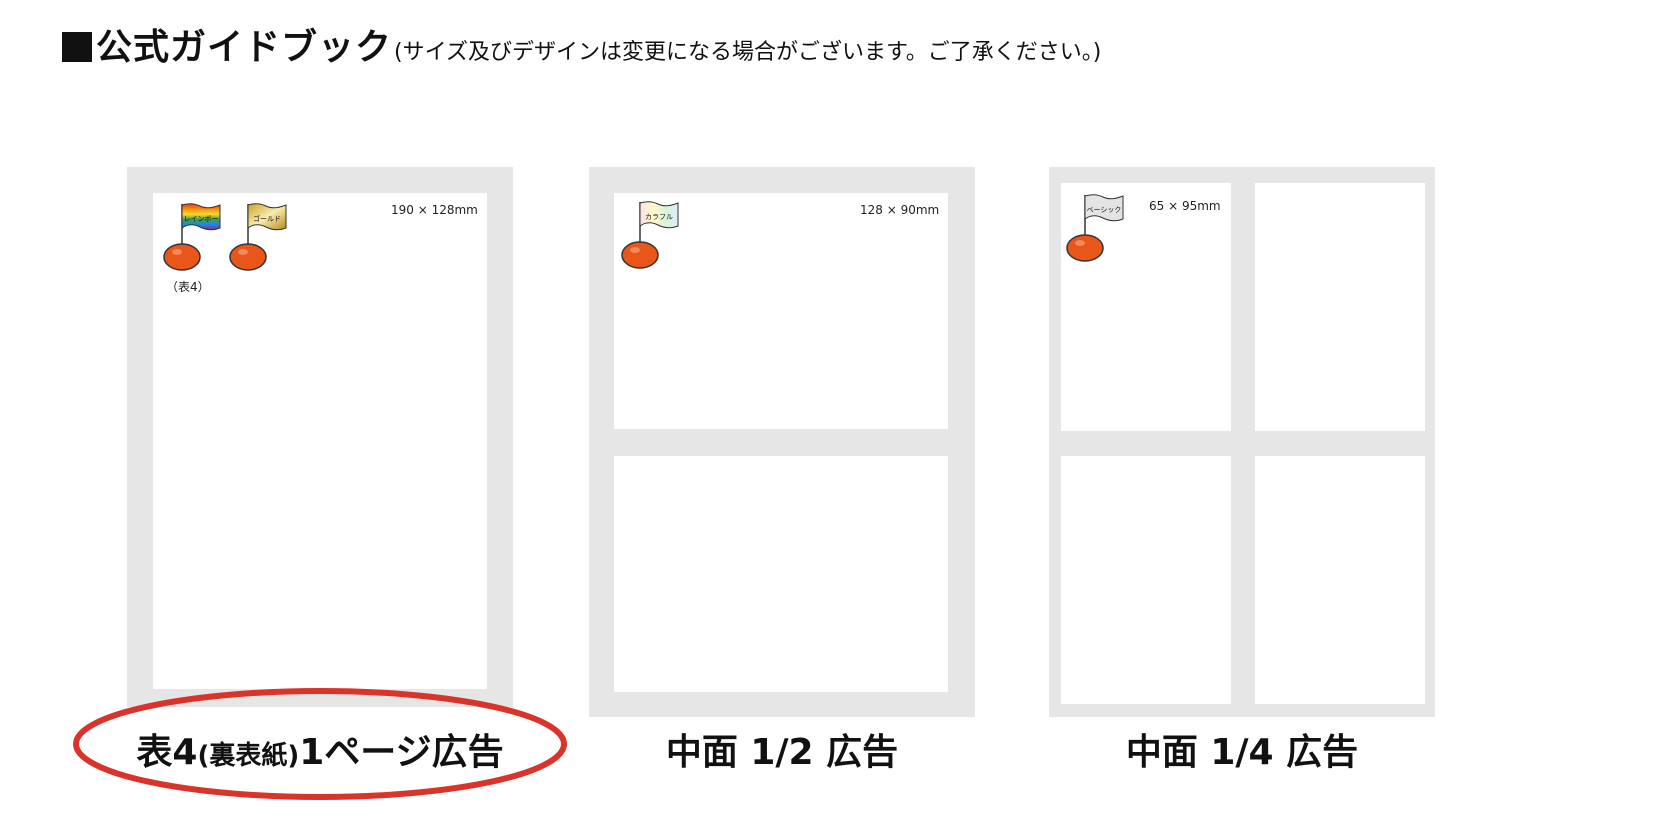  What do you see at coordinates (748, 52) in the screenshot?
I see `title-note: (サイズ及びデザインは変更になる場合がございます。ご了承ください。)` at bounding box center [748, 52].